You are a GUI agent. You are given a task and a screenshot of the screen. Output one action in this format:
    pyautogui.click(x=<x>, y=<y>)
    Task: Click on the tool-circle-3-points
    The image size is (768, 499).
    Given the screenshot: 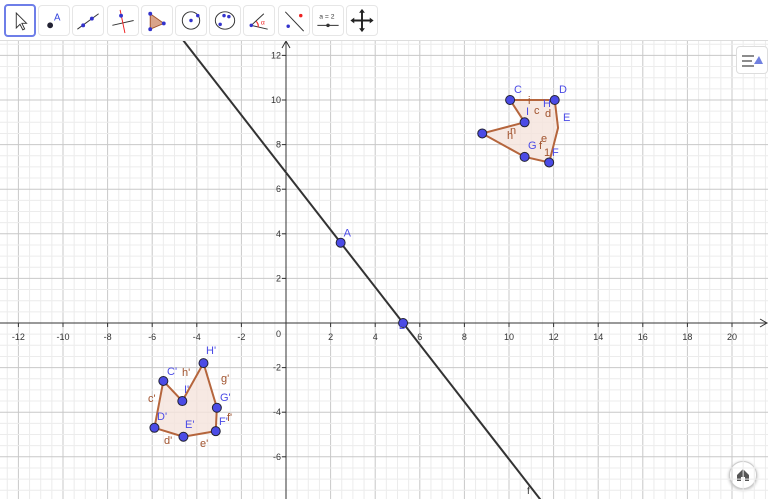 What is the action you would take?
    pyautogui.click(x=225, y=20)
    